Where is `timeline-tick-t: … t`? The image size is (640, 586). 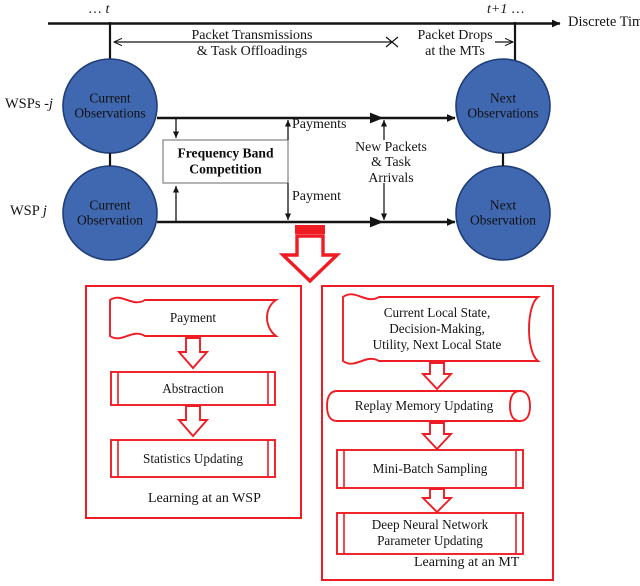 timeline-tick-t: … t is located at coordinates (99, 9).